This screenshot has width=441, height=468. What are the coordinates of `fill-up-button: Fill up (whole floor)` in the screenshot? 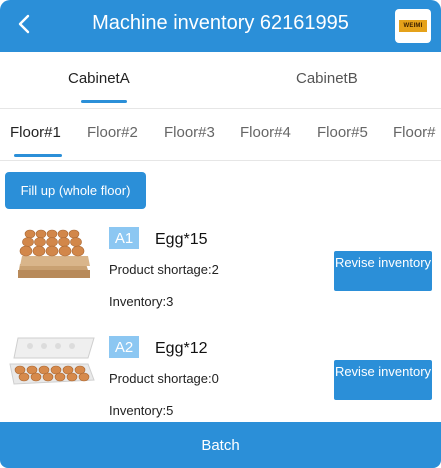 It's located at (75, 190).